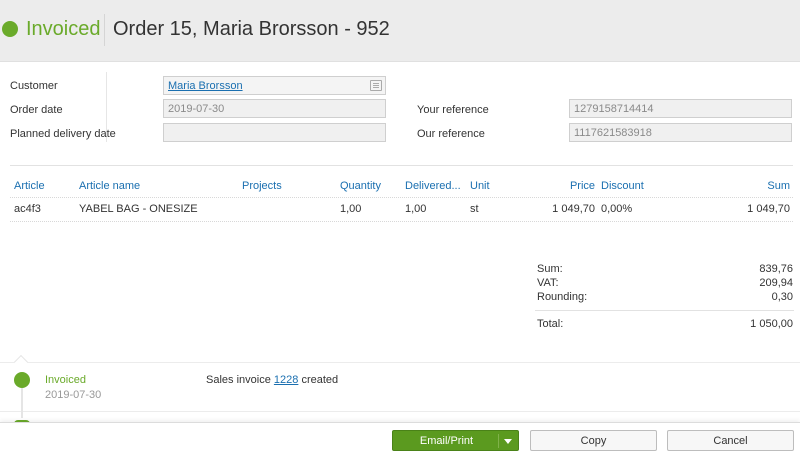 Image resolution: width=800 pixels, height=460 pixels. What do you see at coordinates (755, 186) in the screenshot?
I see `column-header-sum: Sum` at bounding box center [755, 186].